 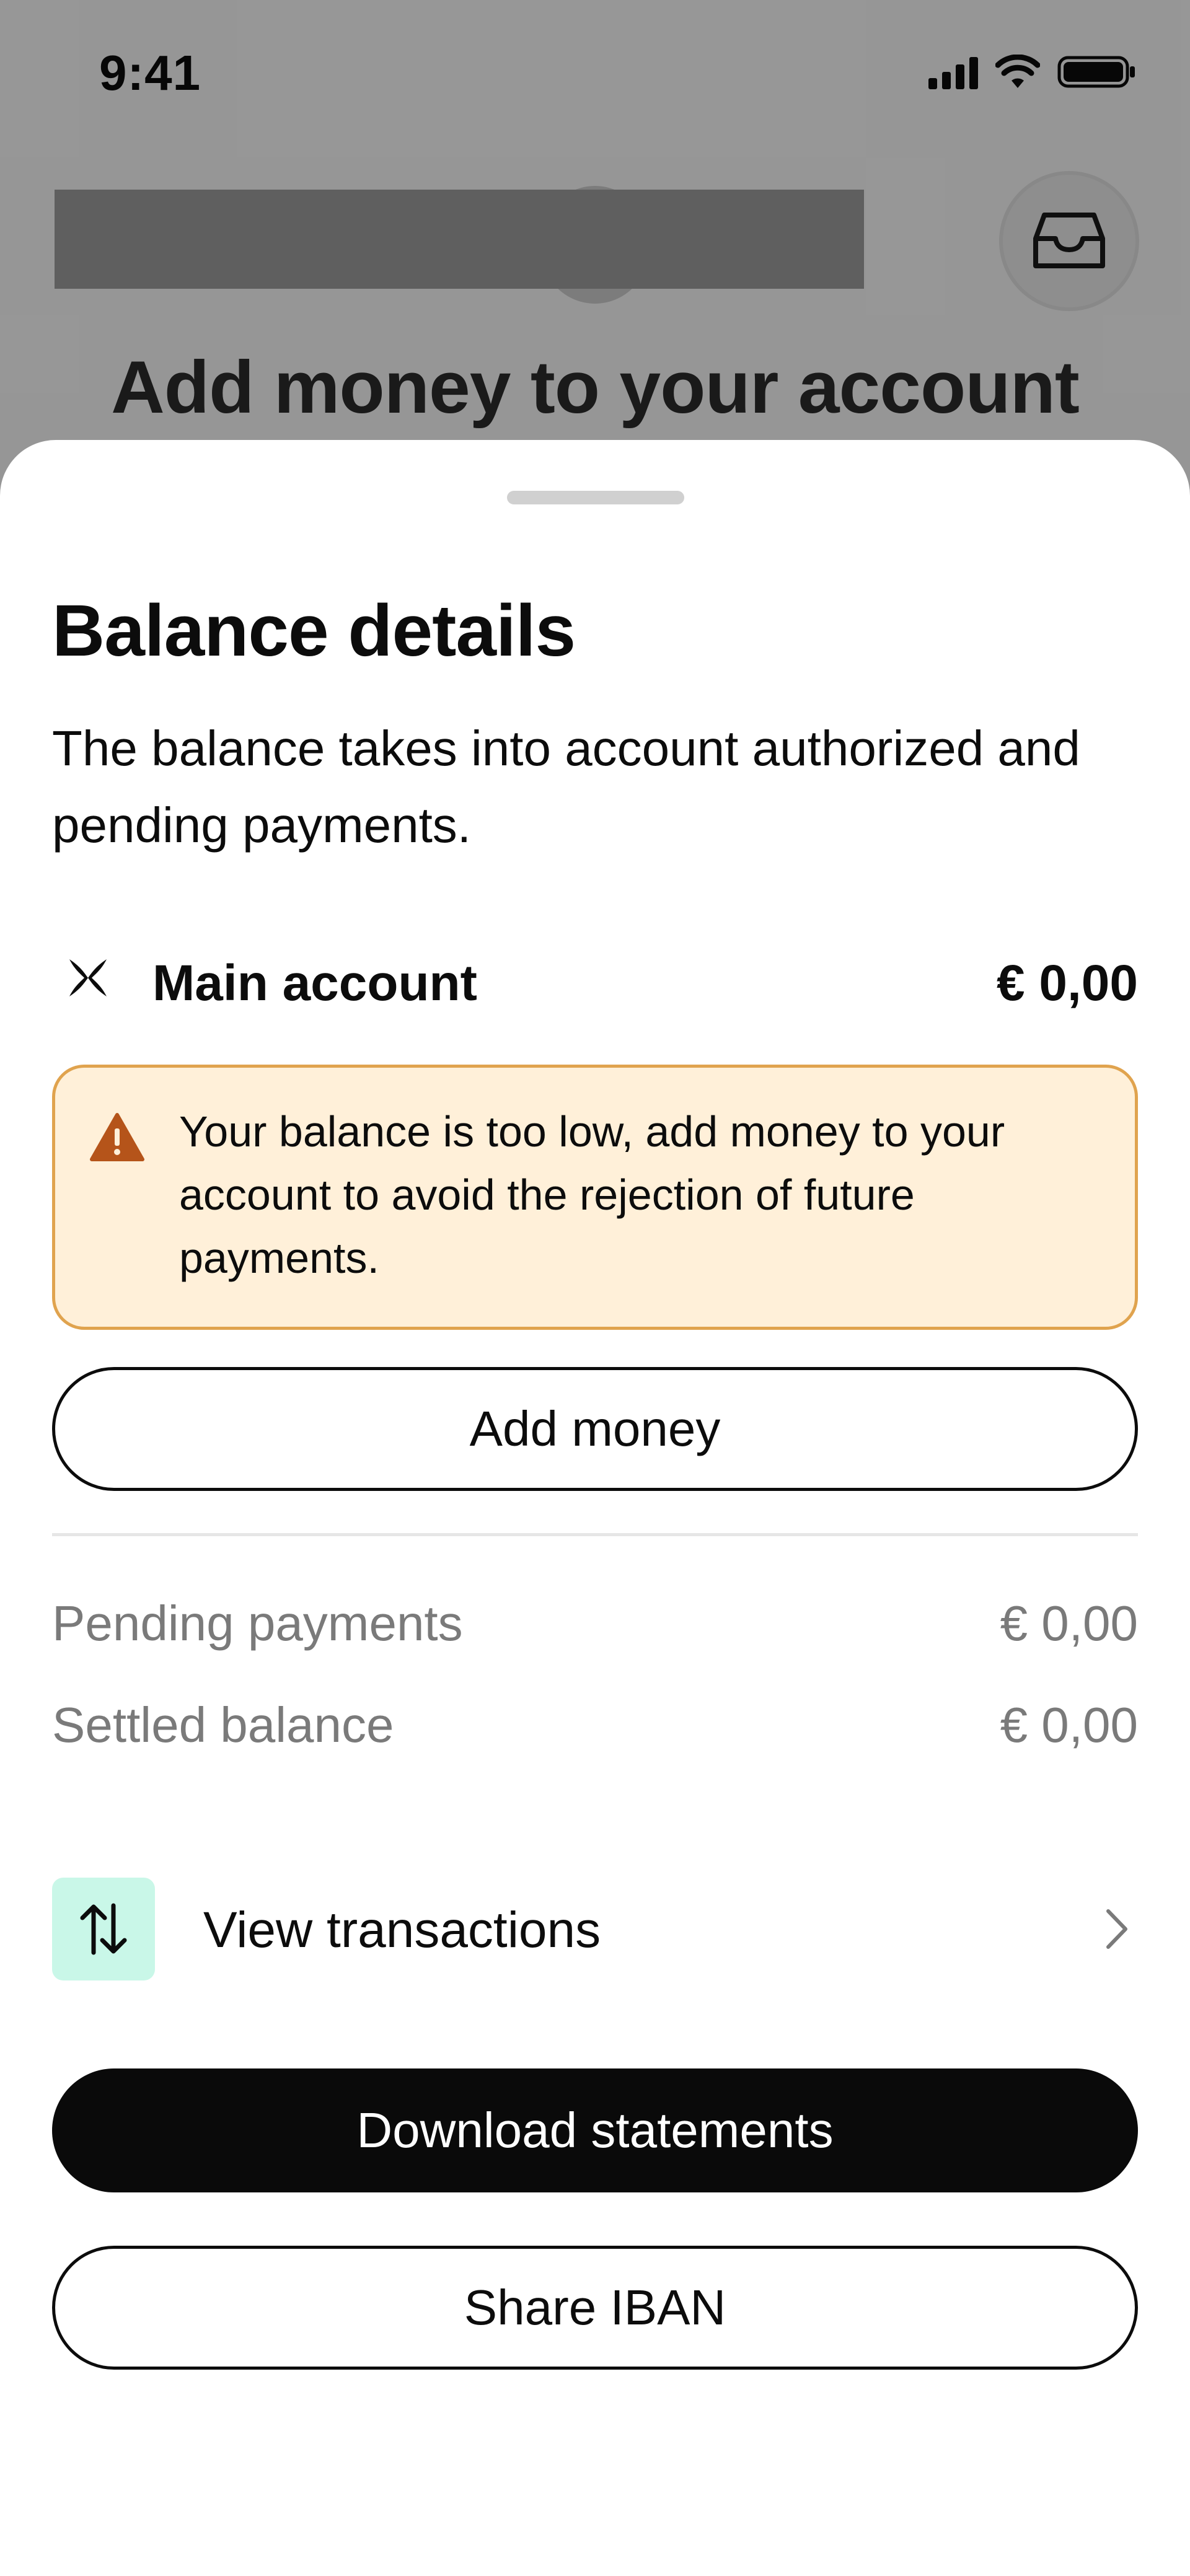 What do you see at coordinates (314, 631) in the screenshot?
I see `sheet-title: Balance details` at bounding box center [314, 631].